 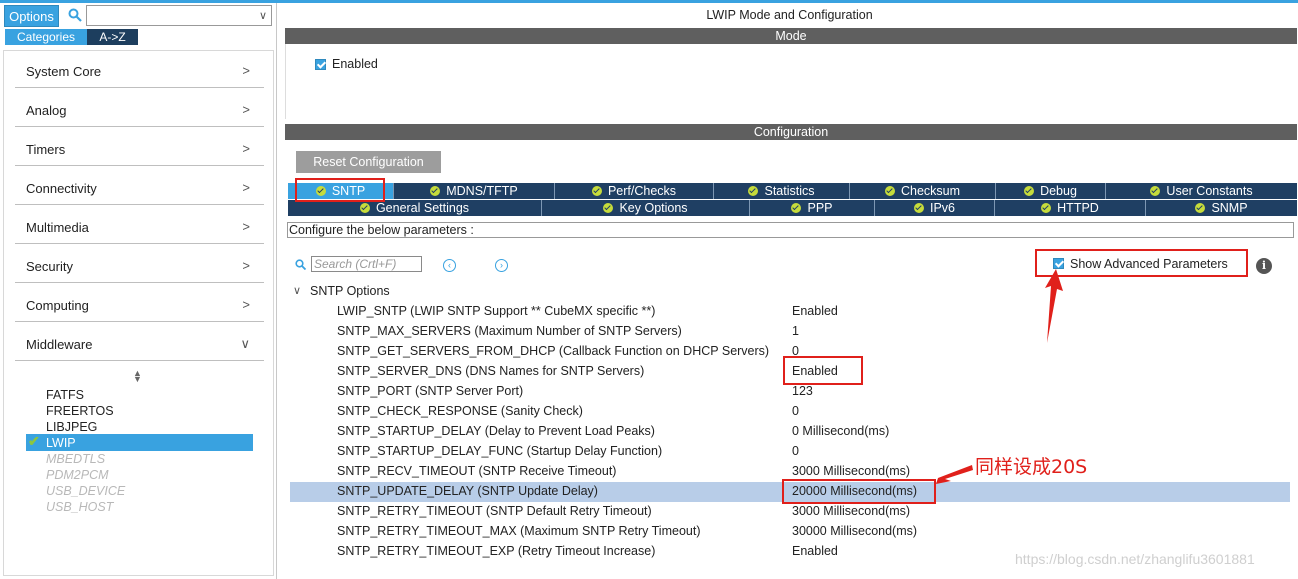 What do you see at coordinates (802, 391) in the screenshot?
I see `param-value: 123` at bounding box center [802, 391].